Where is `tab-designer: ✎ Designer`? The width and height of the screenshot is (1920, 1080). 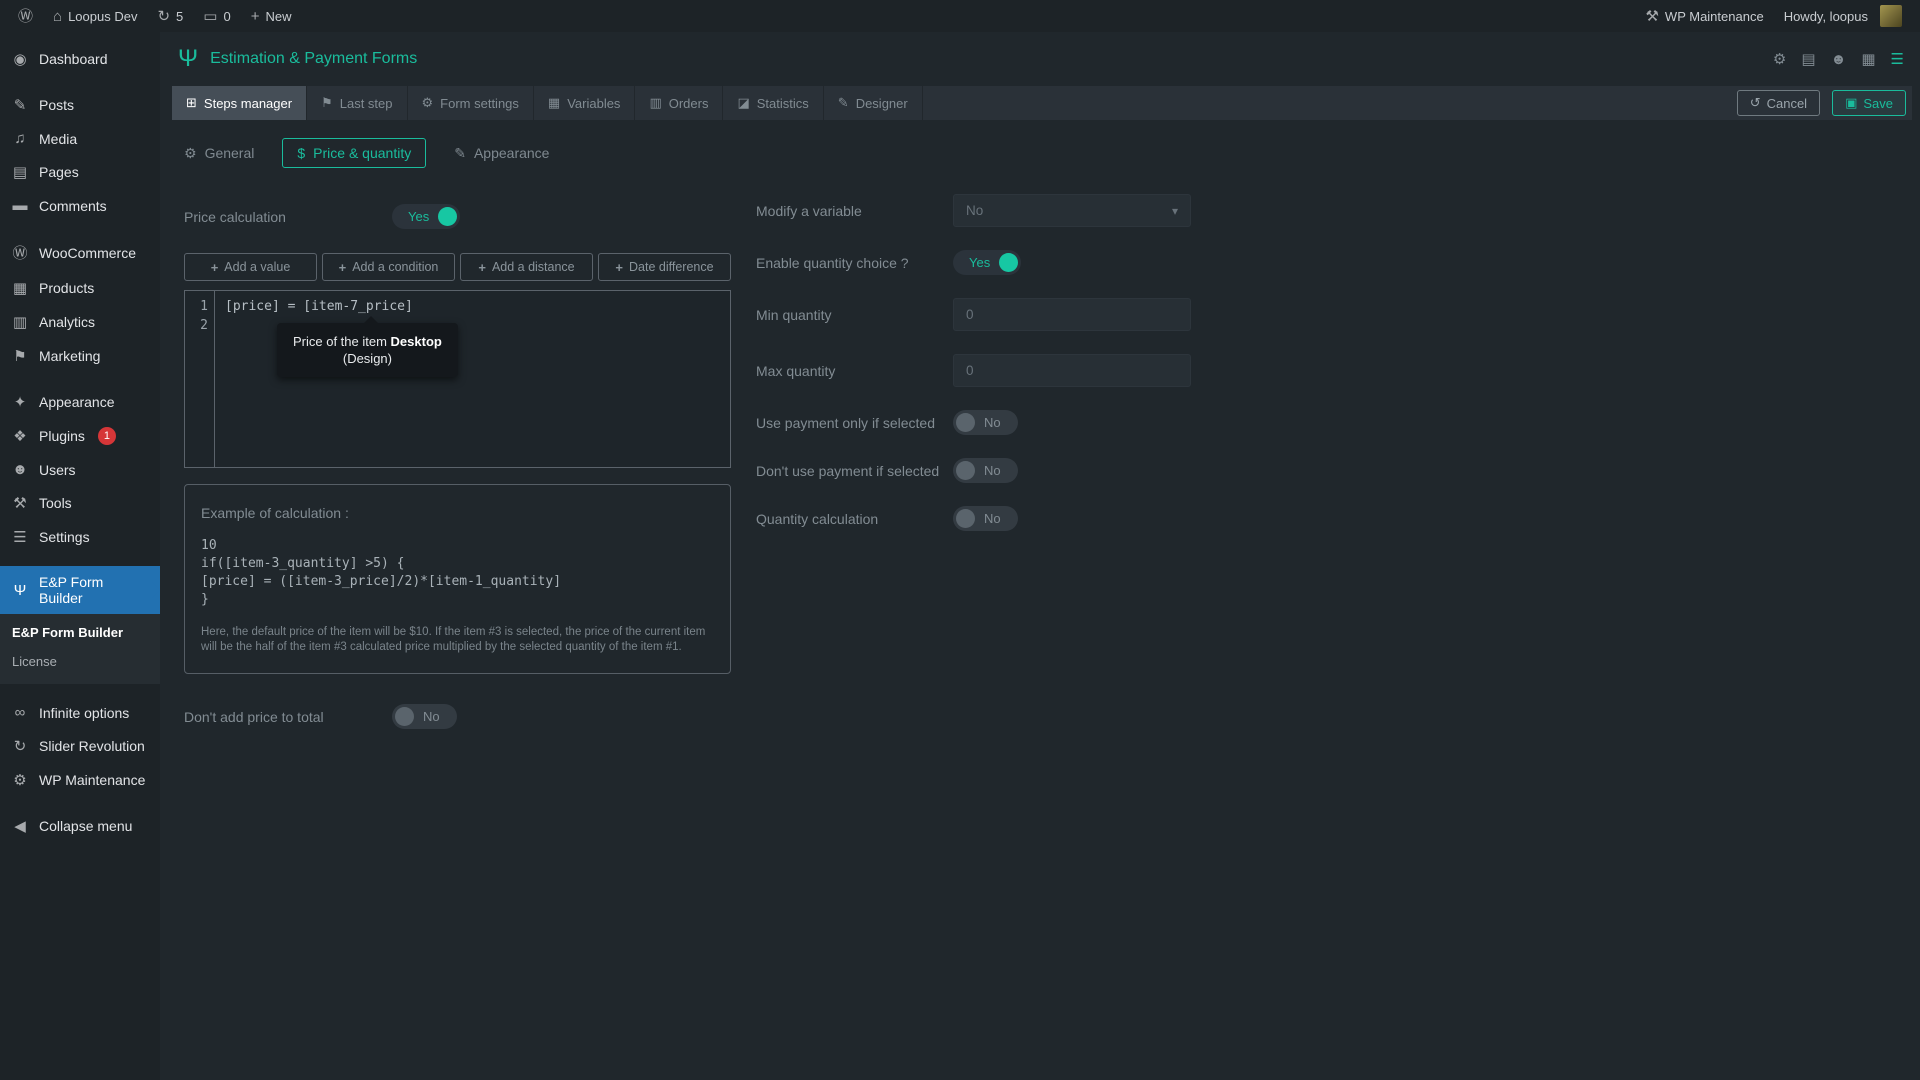
tab-designer: ✎ Designer is located at coordinates (873, 103).